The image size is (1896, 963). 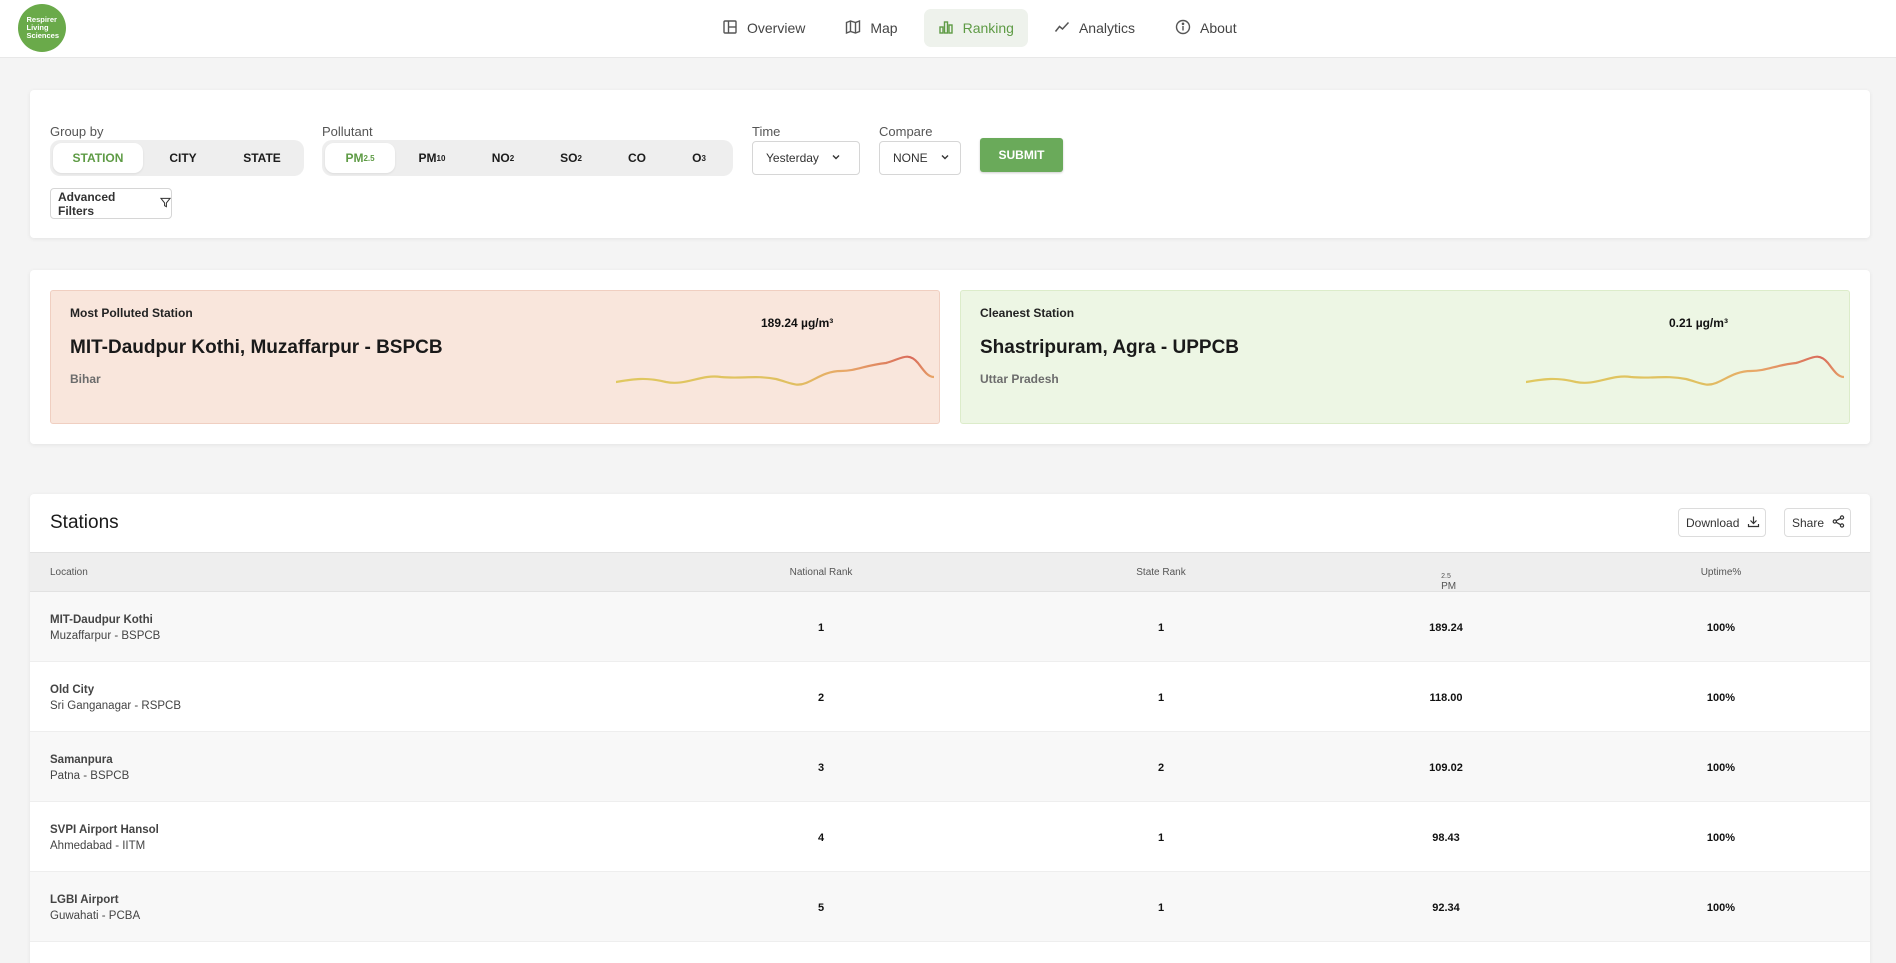 I want to click on pollutant-co-base: CO, so click(x=637, y=158).